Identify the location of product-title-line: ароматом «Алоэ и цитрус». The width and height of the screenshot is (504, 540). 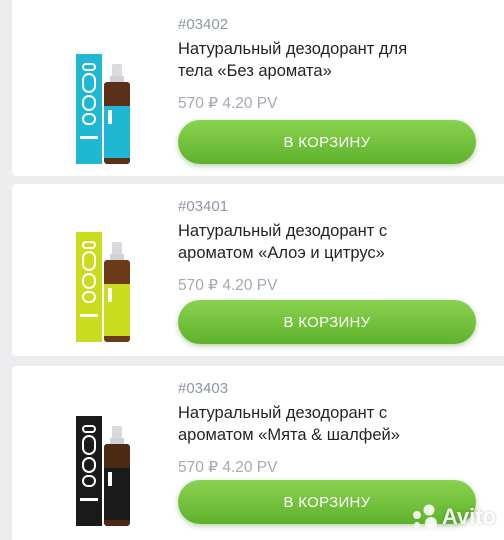
(281, 253).